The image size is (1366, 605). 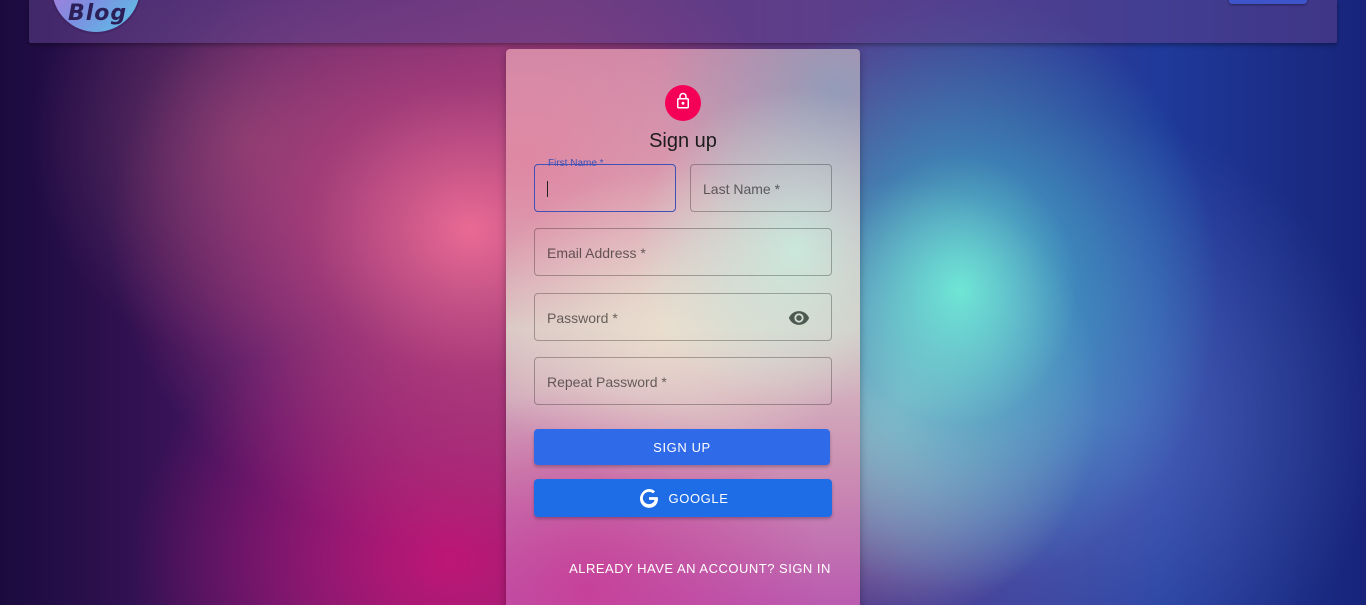 I want to click on password-label: Password *, so click(x=582, y=318).